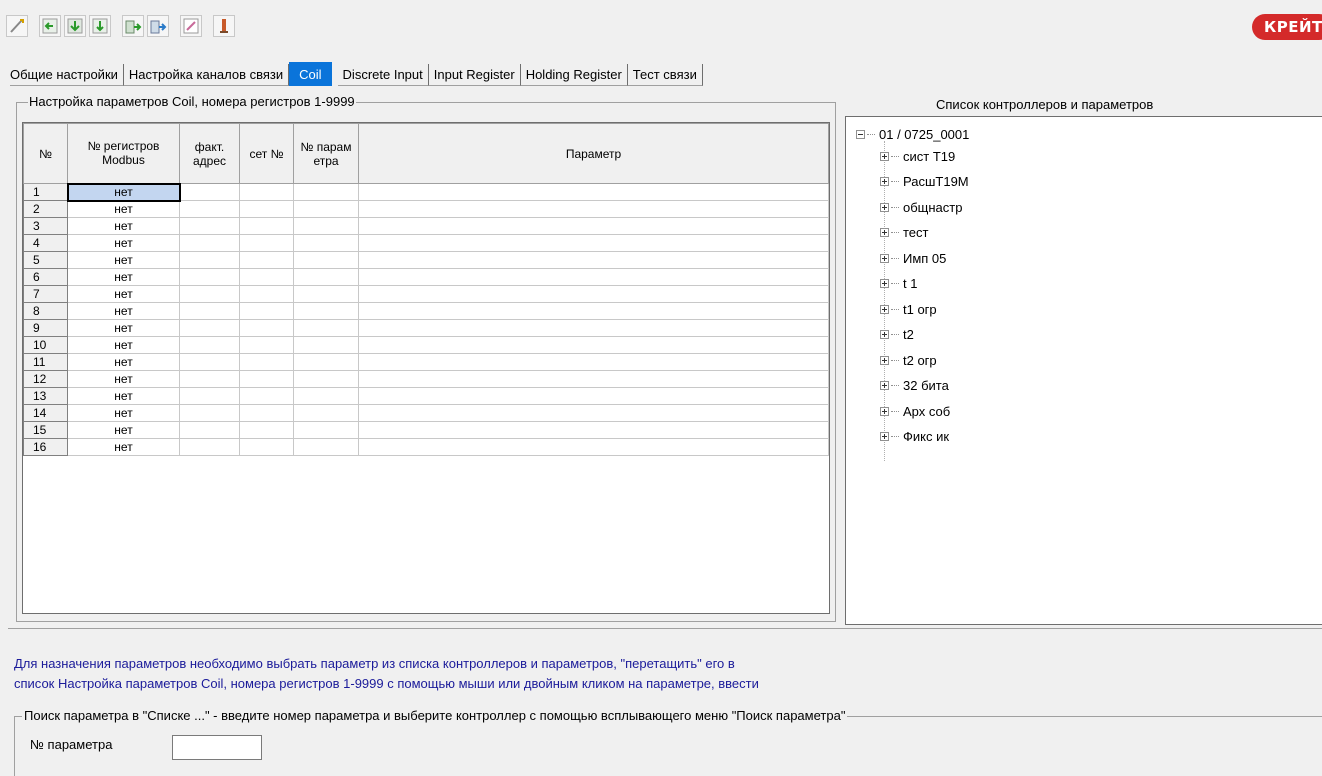 This screenshot has width=1322, height=776. What do you see at coordinates (898, 284) in the screenshot?
I see `tree-item: t 1` at bounding box center [898, 284].